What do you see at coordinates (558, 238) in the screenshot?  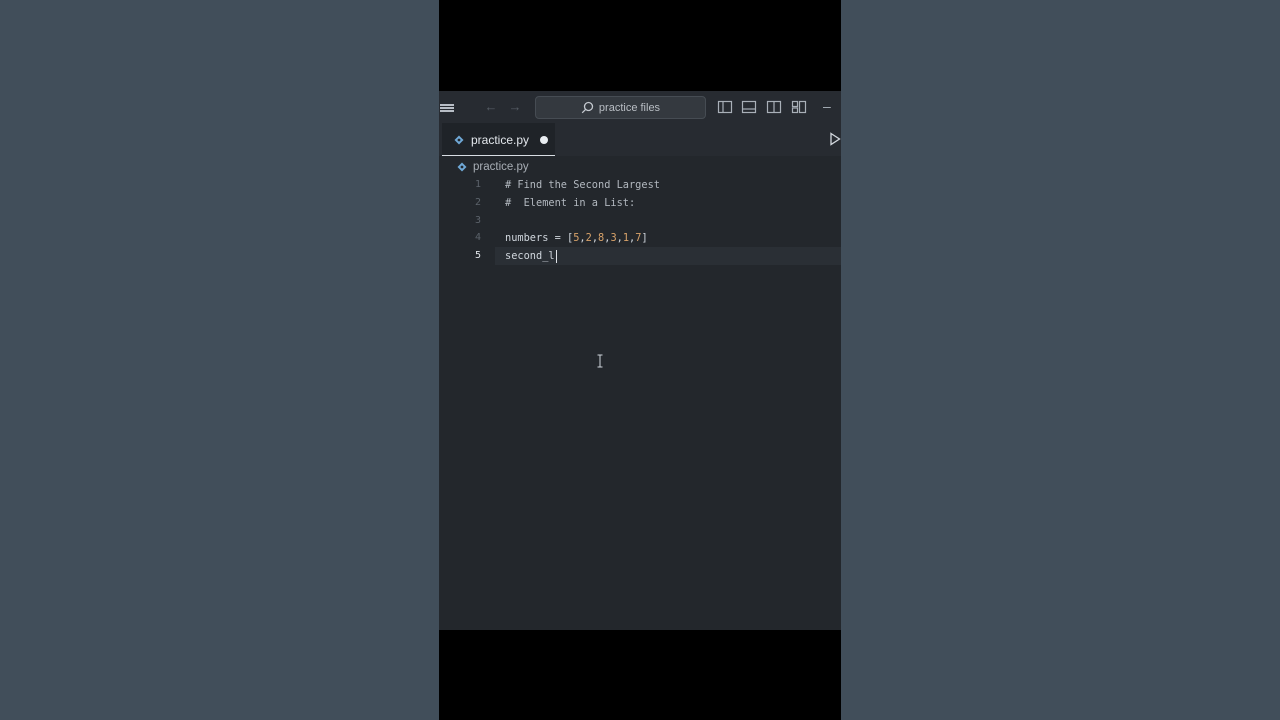 I see `code-token: =` at bounding box center [558, 238].